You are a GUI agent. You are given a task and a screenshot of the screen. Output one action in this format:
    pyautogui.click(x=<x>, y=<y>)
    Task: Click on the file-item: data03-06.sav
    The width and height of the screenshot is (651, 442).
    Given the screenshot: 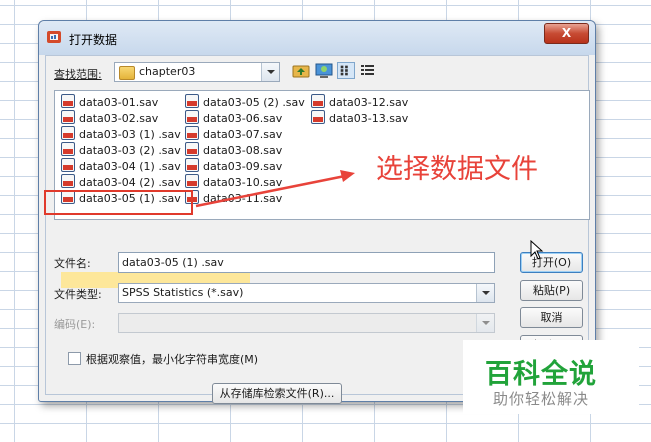 What is the action you would take?
    pyautogui.click(x=233, y=118)
    